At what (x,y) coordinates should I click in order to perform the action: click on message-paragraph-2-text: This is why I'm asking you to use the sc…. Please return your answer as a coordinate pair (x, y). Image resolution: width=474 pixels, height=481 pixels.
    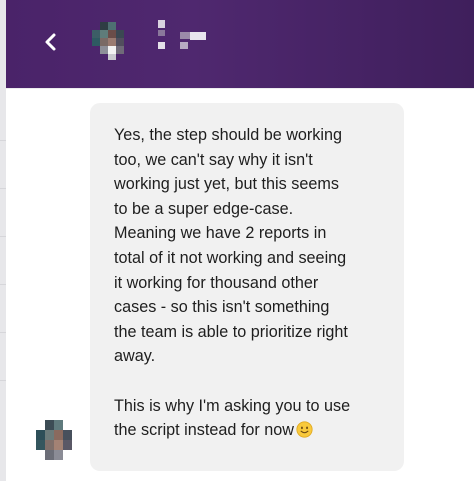
    Looking at the image, I should click on (232, 418).